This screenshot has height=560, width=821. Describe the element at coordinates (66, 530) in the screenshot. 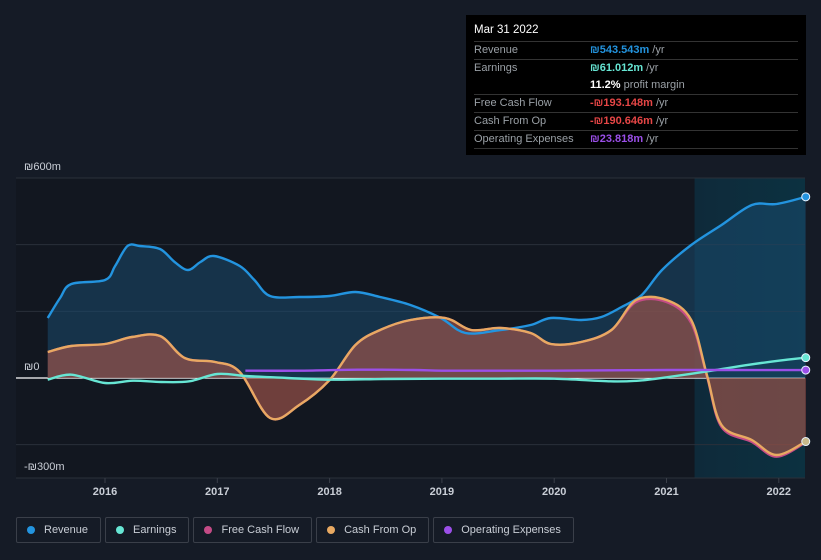

I see `legend-label: Revenue` at that location.